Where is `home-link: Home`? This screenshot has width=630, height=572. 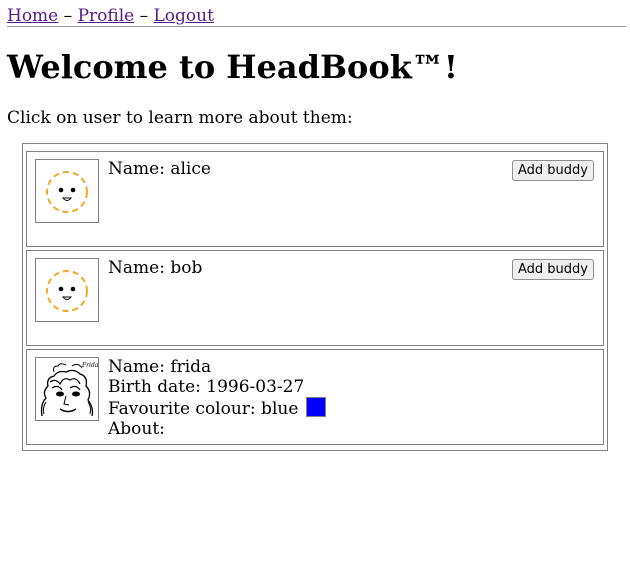
home-link: Home is located at coordinates (32, 16).